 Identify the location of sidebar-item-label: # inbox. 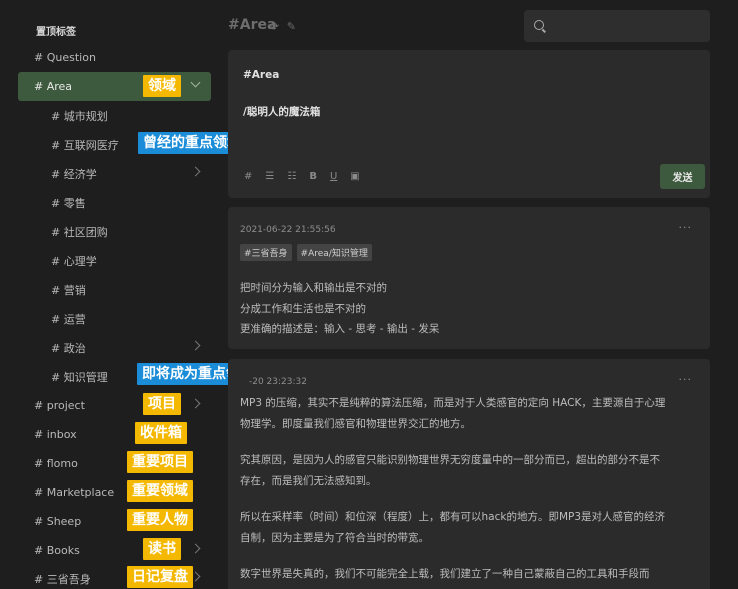
(55, 434).